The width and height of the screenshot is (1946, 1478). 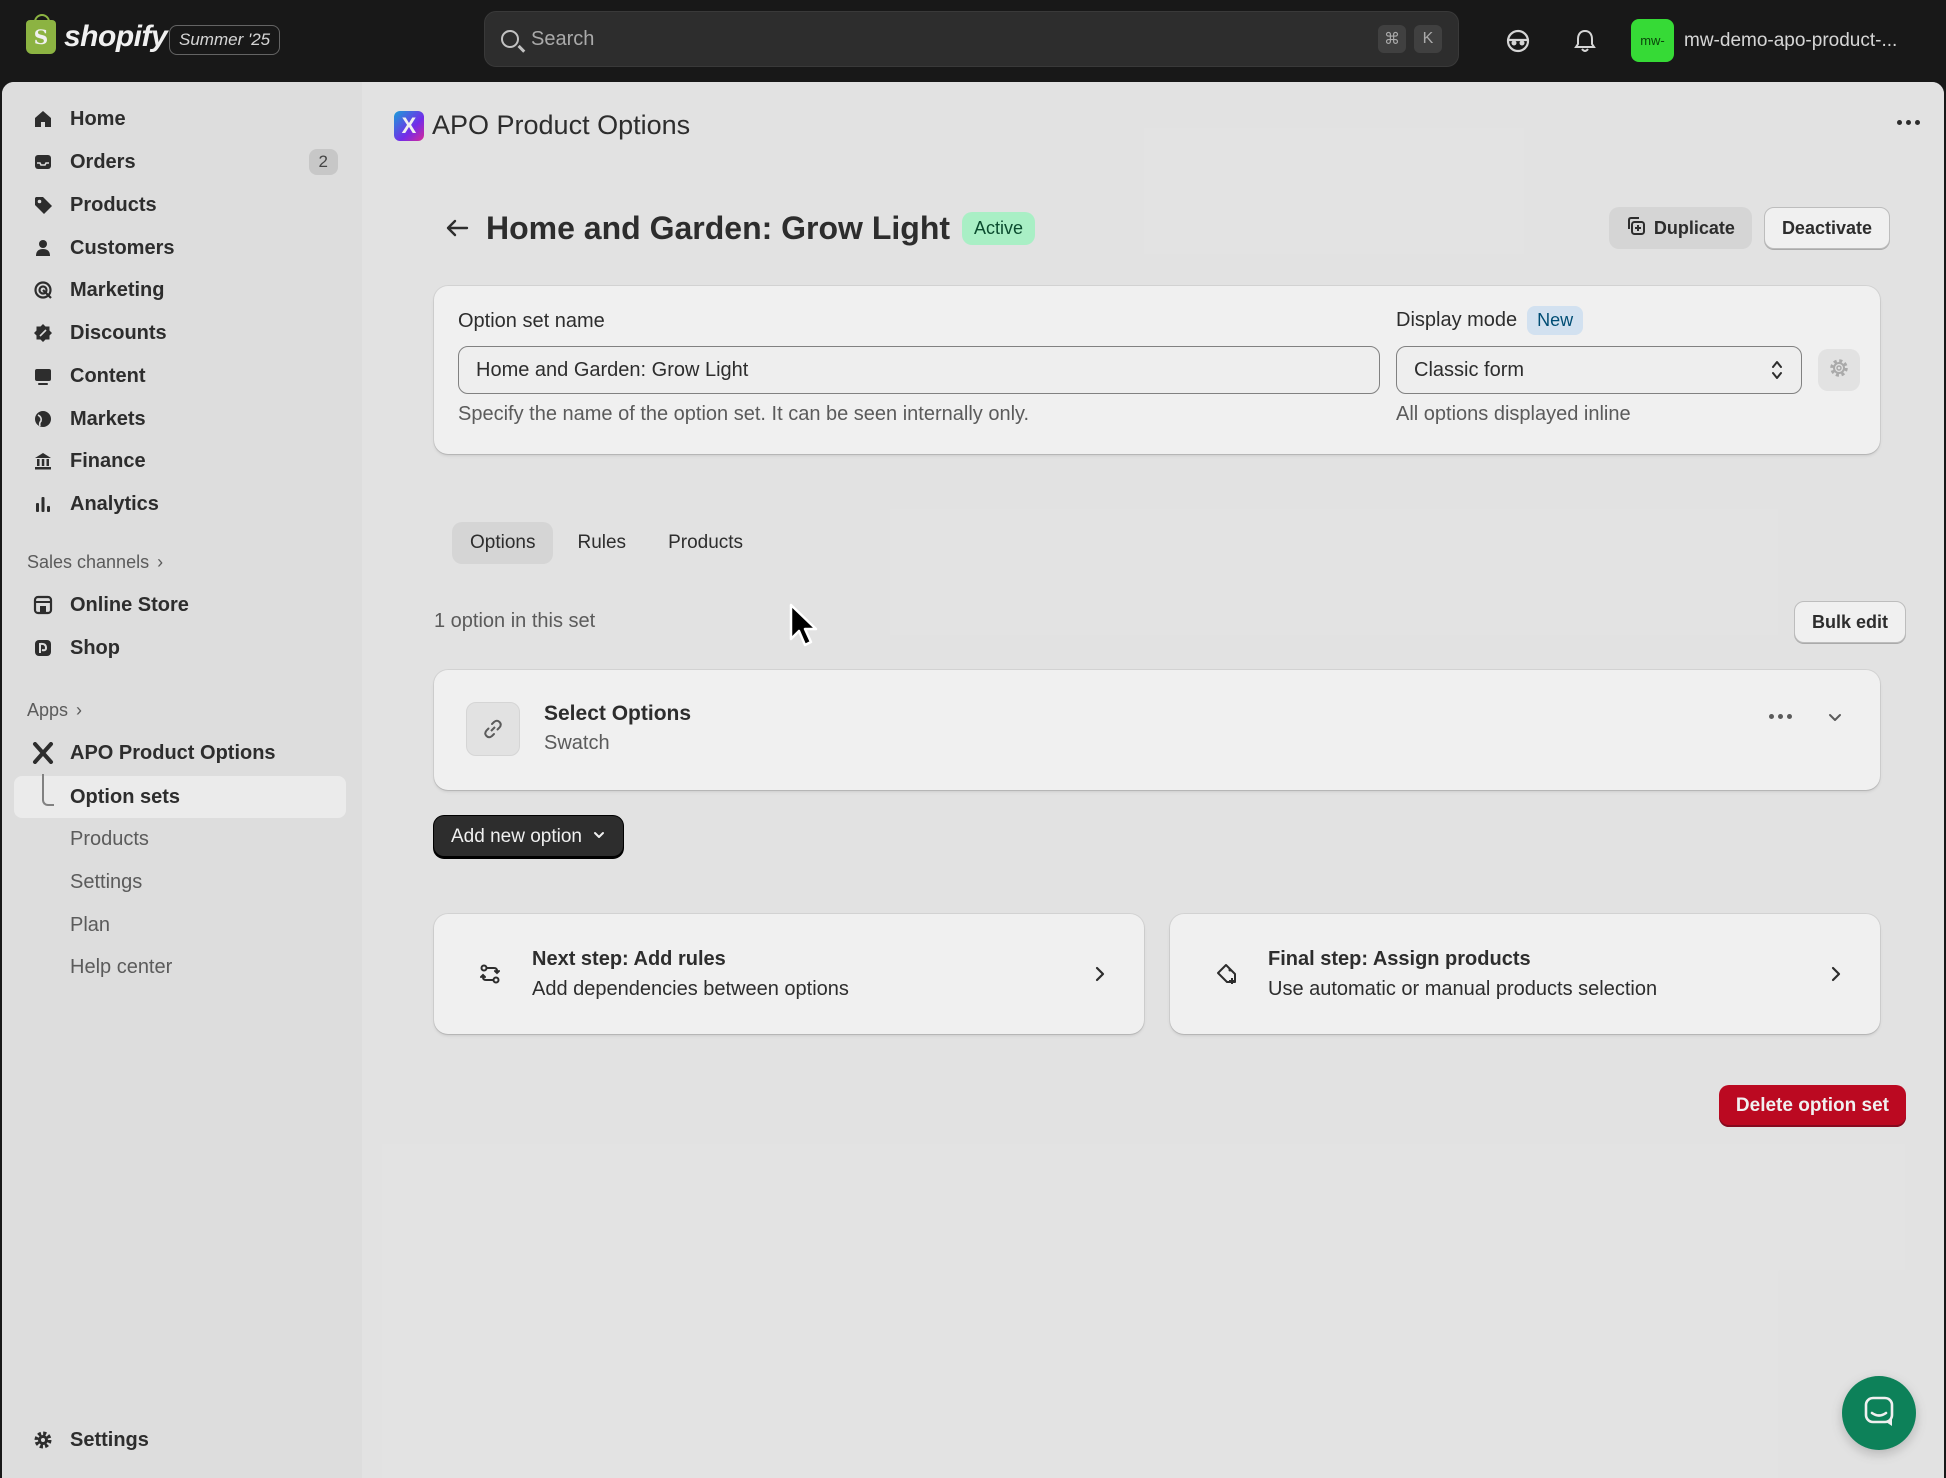 What do you see at coordinates (181, 648) in the screenshot?
I see `sidebar-item-shop: Shop` at bounding box center [181, 648].